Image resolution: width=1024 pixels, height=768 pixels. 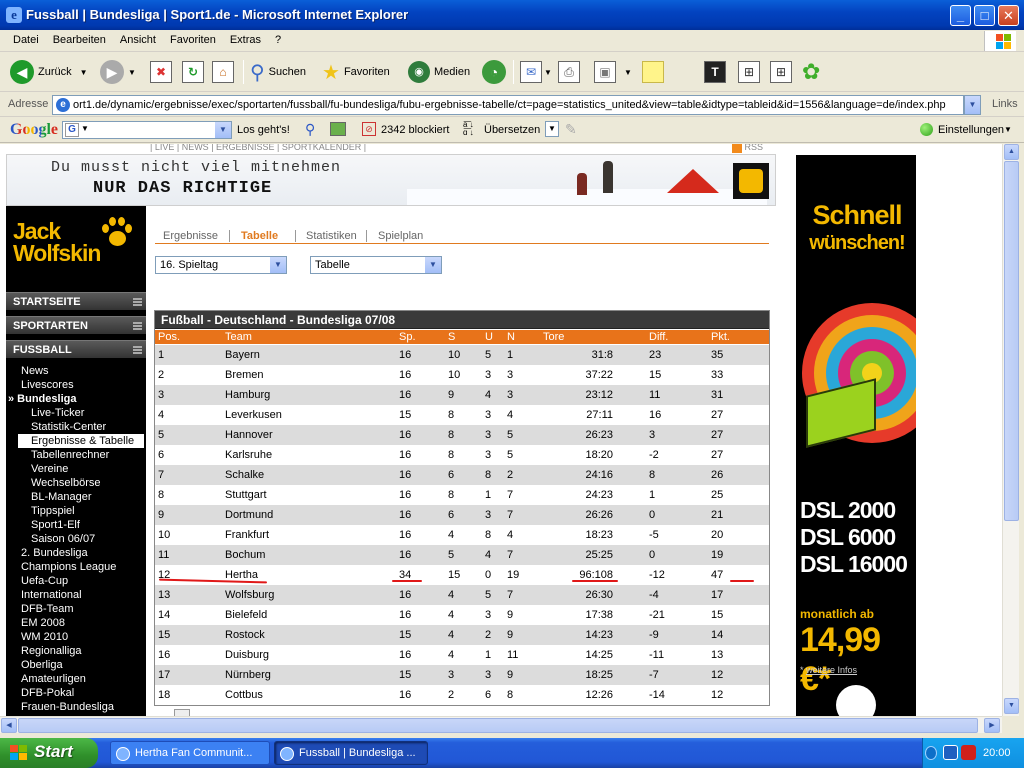 I want to click on address-dropdown-icon: ▼, so click(x=972, y=105).